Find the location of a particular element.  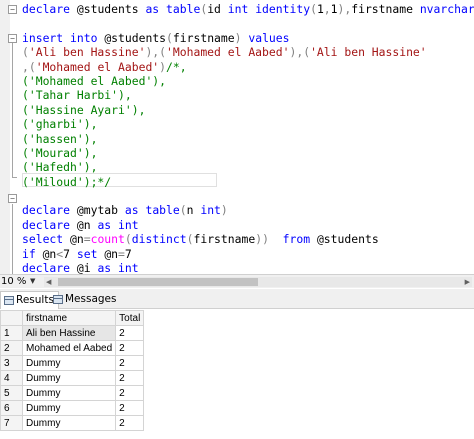

scroll-left-icon: ◀ is located at coordinates (48, 282).